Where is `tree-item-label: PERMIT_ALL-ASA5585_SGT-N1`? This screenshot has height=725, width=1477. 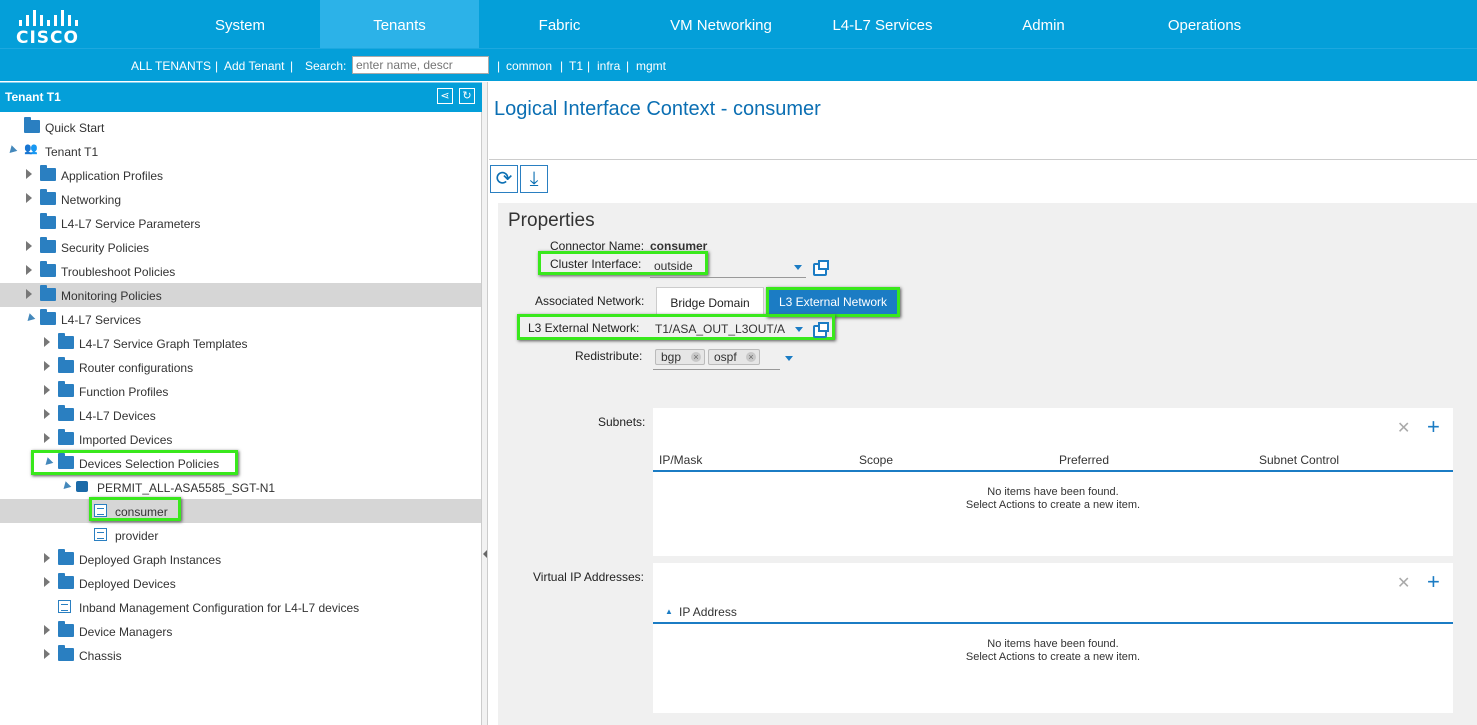 tree-item-label: PERMIT_ALL-ASA5585_SGT-N1 is located at coordinates (186, 488).